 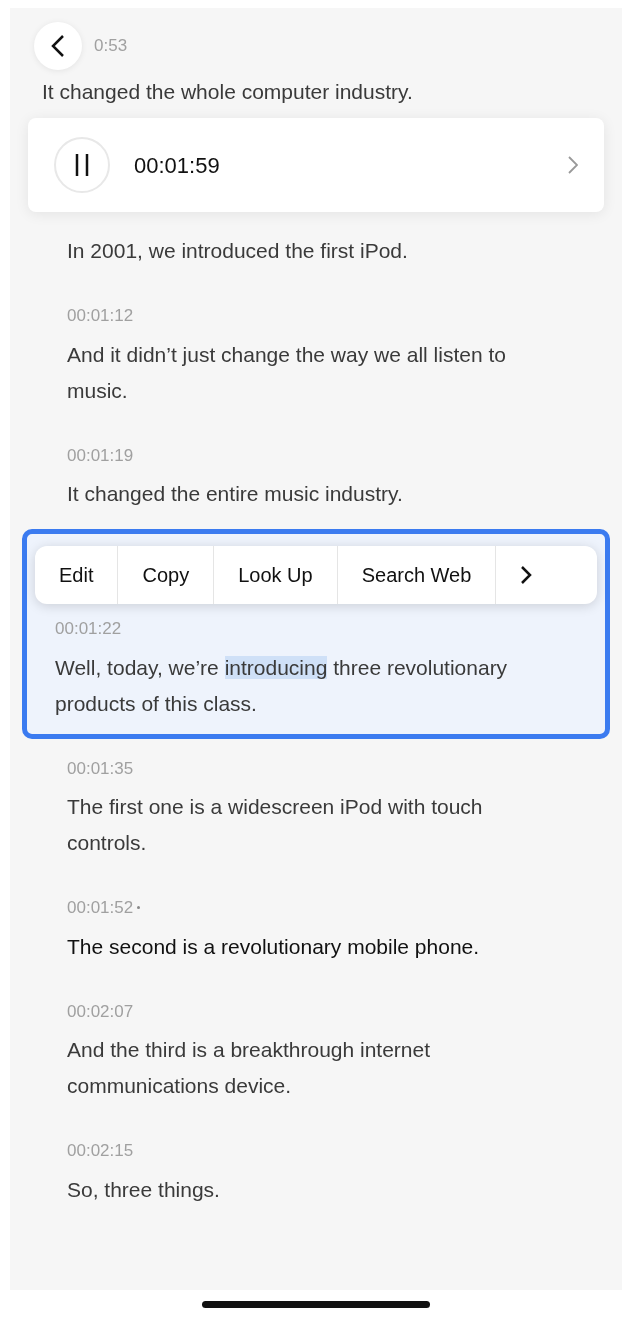 What do you see at coordinates (88, 629) in the screenshot?
I see `timestamp: 00:01:22` at bounding box center [88, 629].